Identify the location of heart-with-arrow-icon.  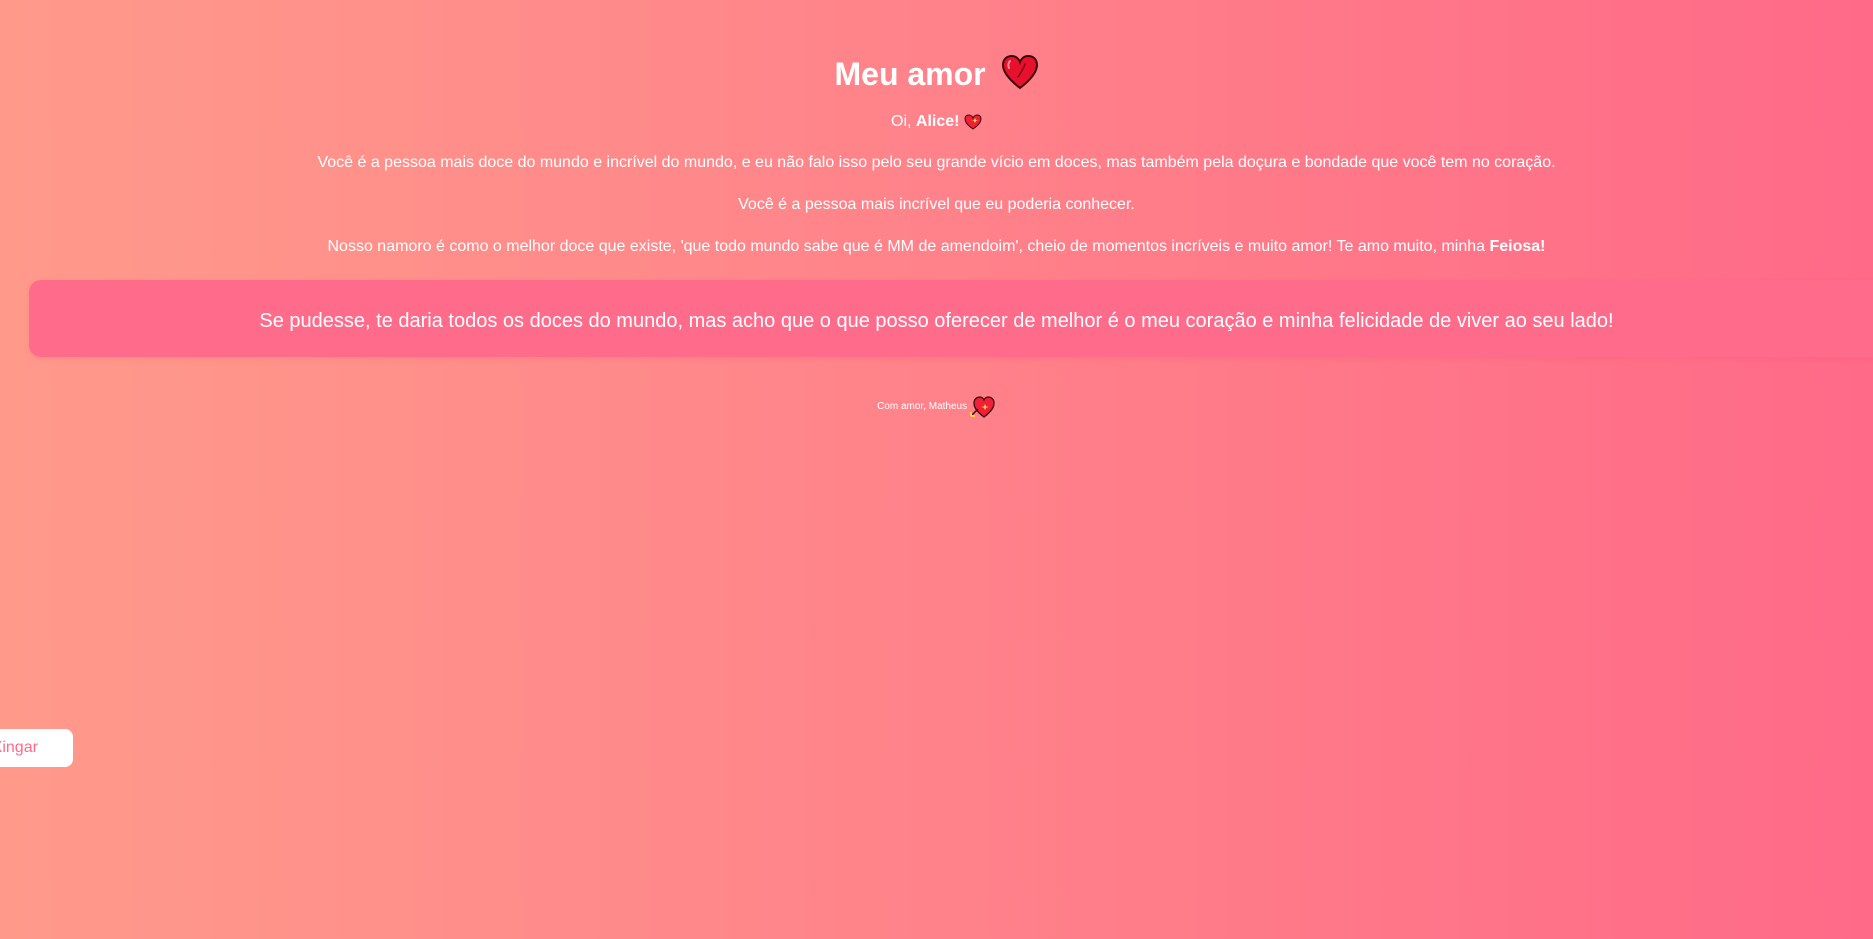
(982, 407).